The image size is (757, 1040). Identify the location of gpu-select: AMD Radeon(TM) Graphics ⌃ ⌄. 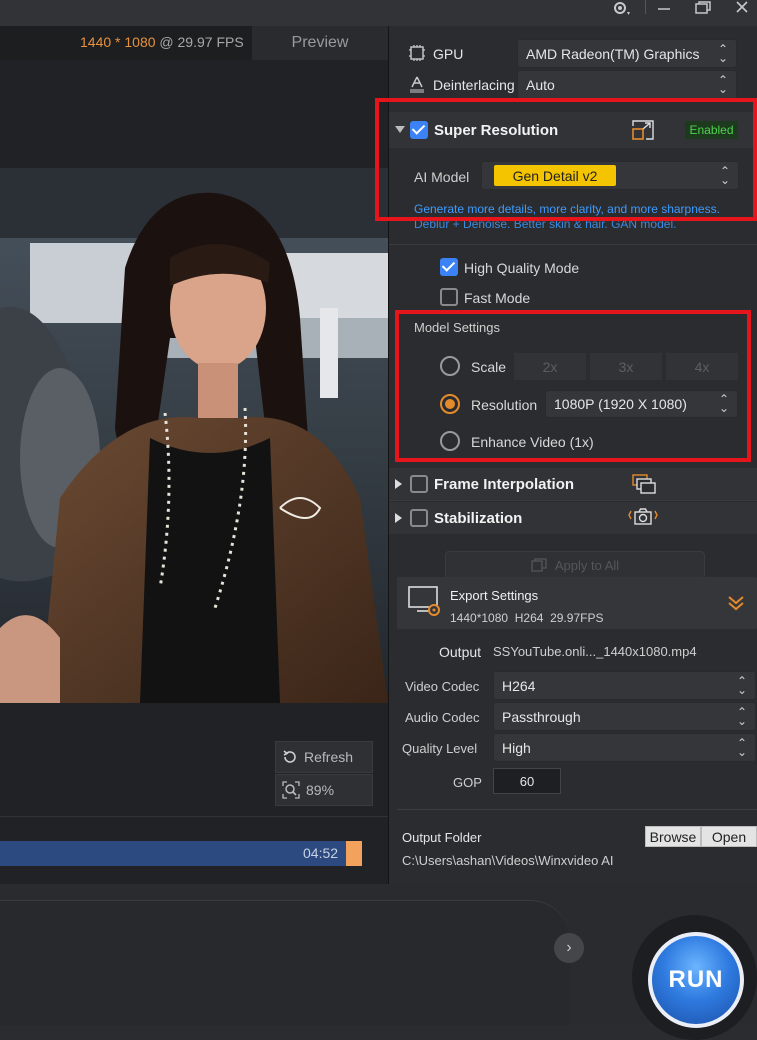
(627, 53).